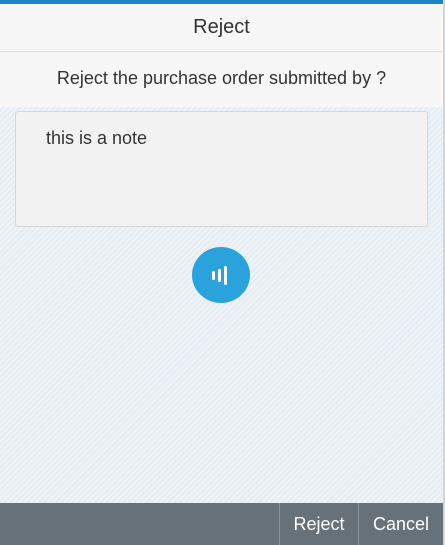  Describe the element at coordinates (221, 78) in the screenshot. I see `reject-question: Reject the purchase order submitted by ?` at that location.